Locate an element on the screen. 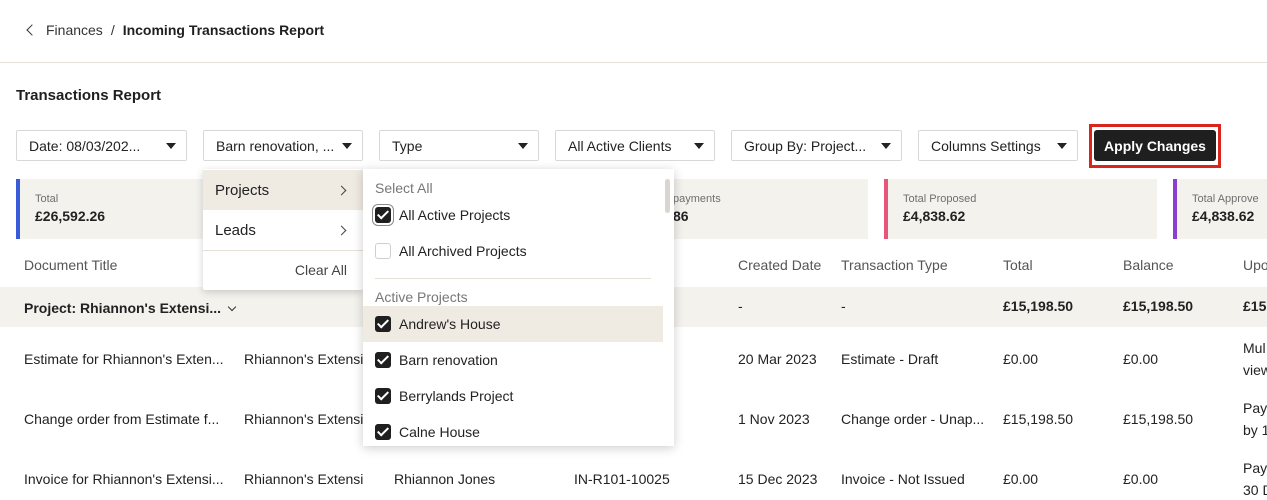 This screenshot has height=500, width=1267. header-divider is located at coordinates (633, 62).